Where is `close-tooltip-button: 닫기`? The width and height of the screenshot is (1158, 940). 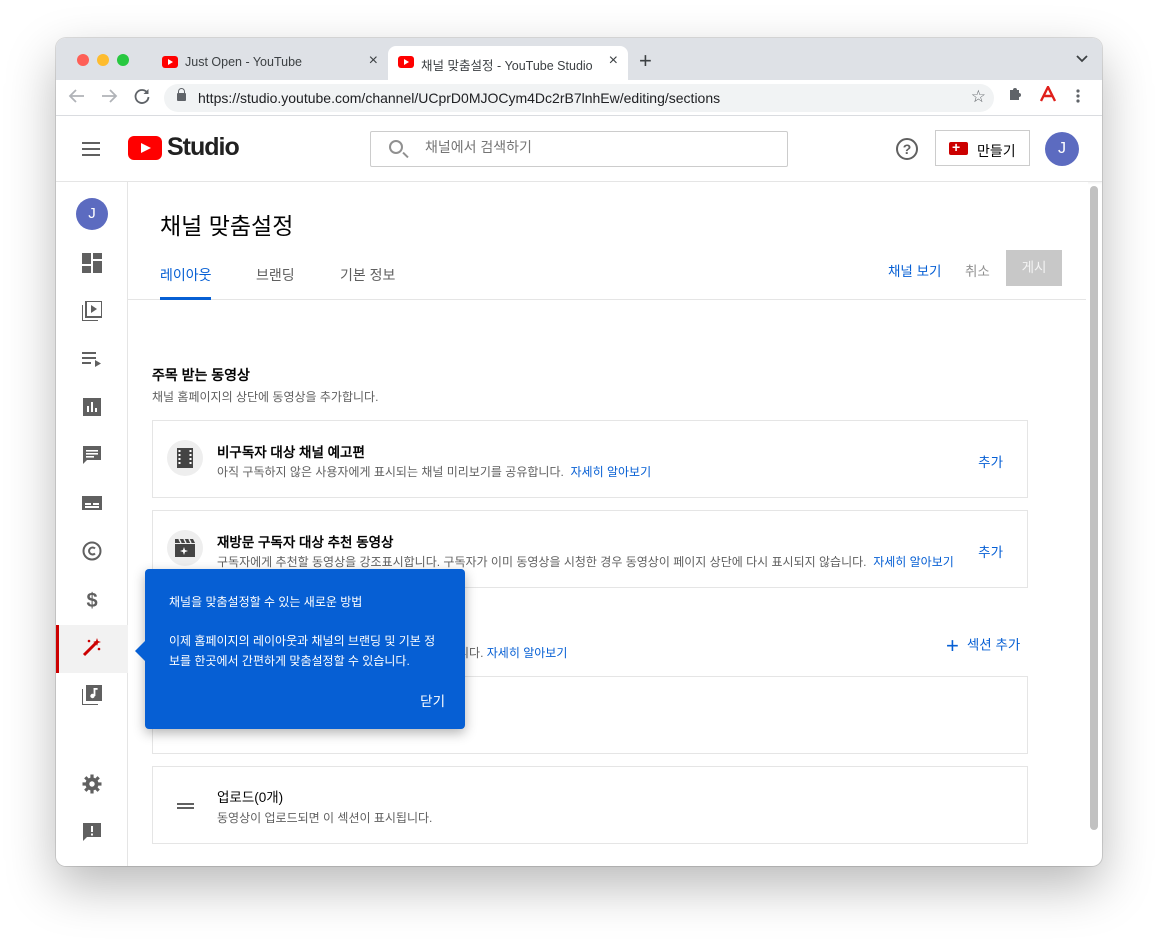
close-tooltip-button: 닫기 is located at coordinates (432, 700).